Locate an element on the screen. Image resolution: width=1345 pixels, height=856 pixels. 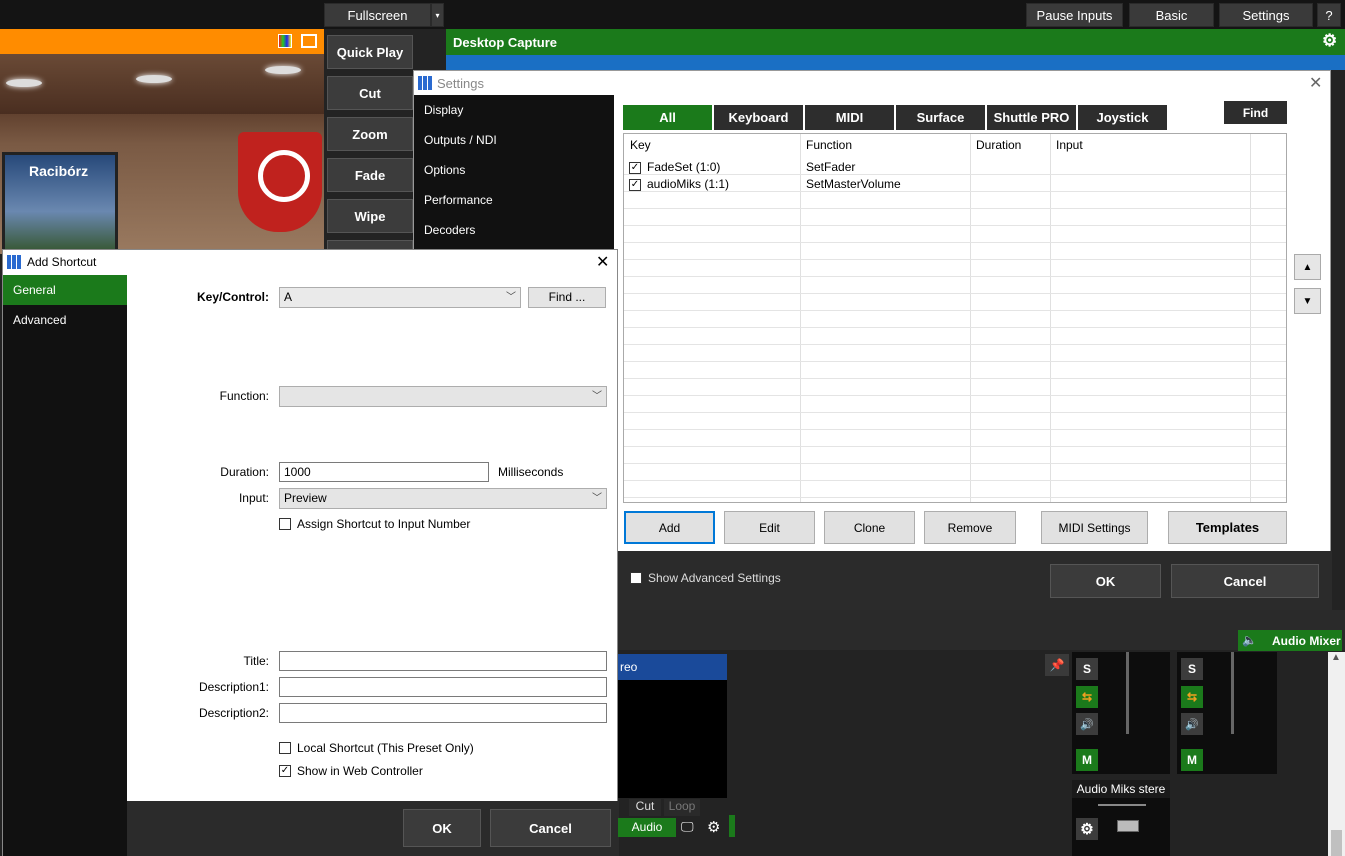
description2-input is located at coordinates (443, 713).